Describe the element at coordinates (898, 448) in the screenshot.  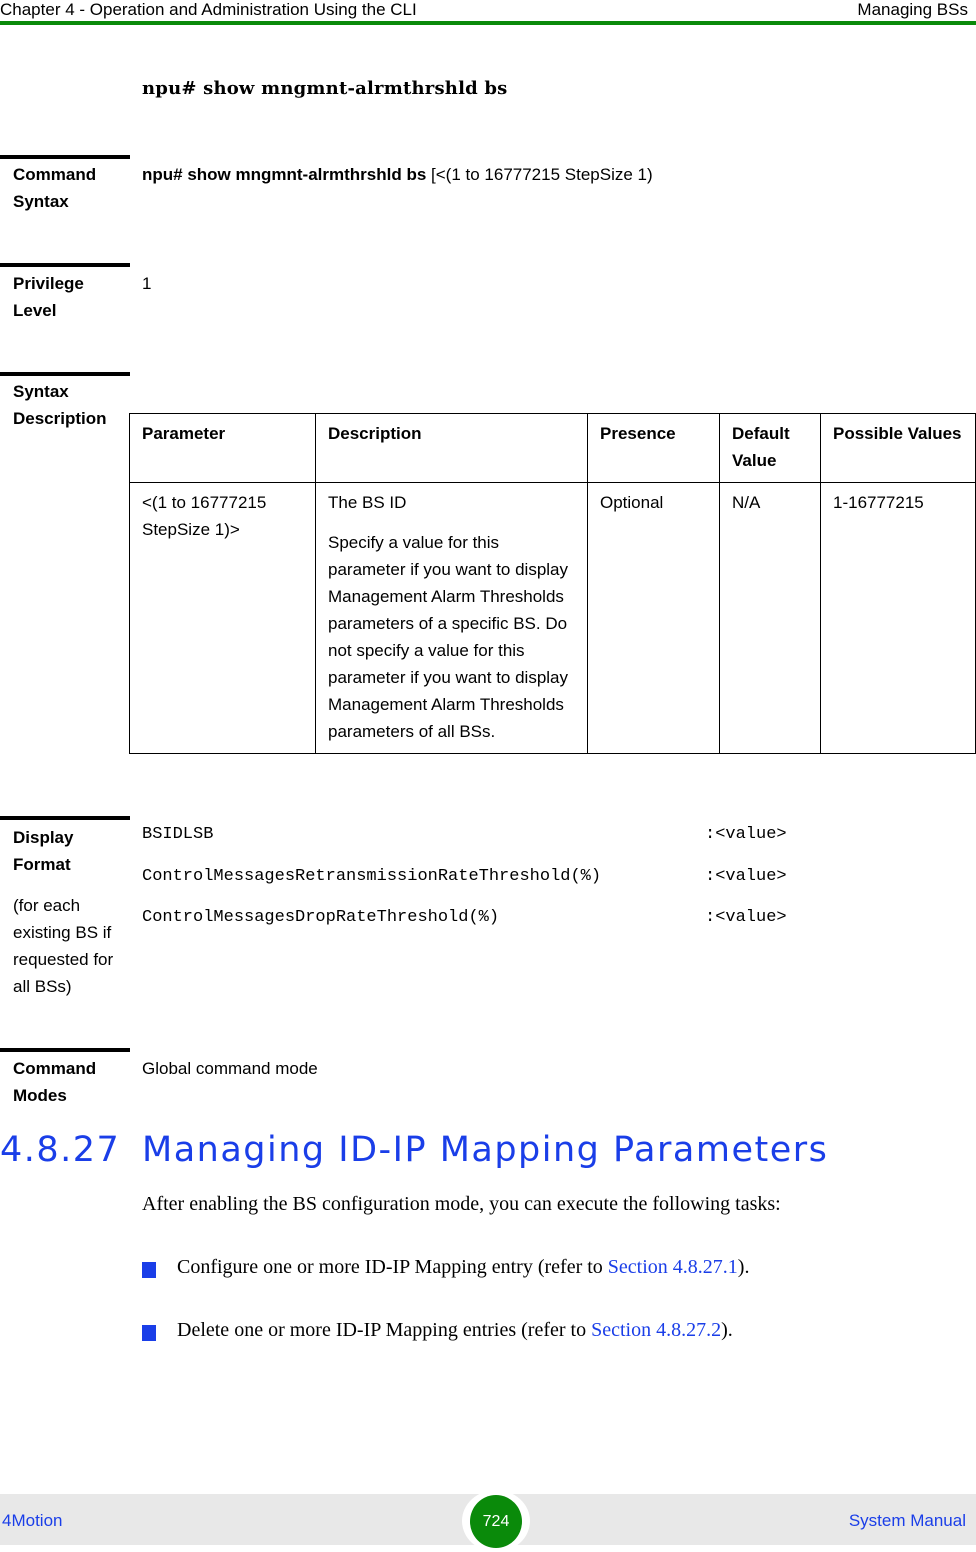
I see `column-header-possible-values: Possible Values` at that location.